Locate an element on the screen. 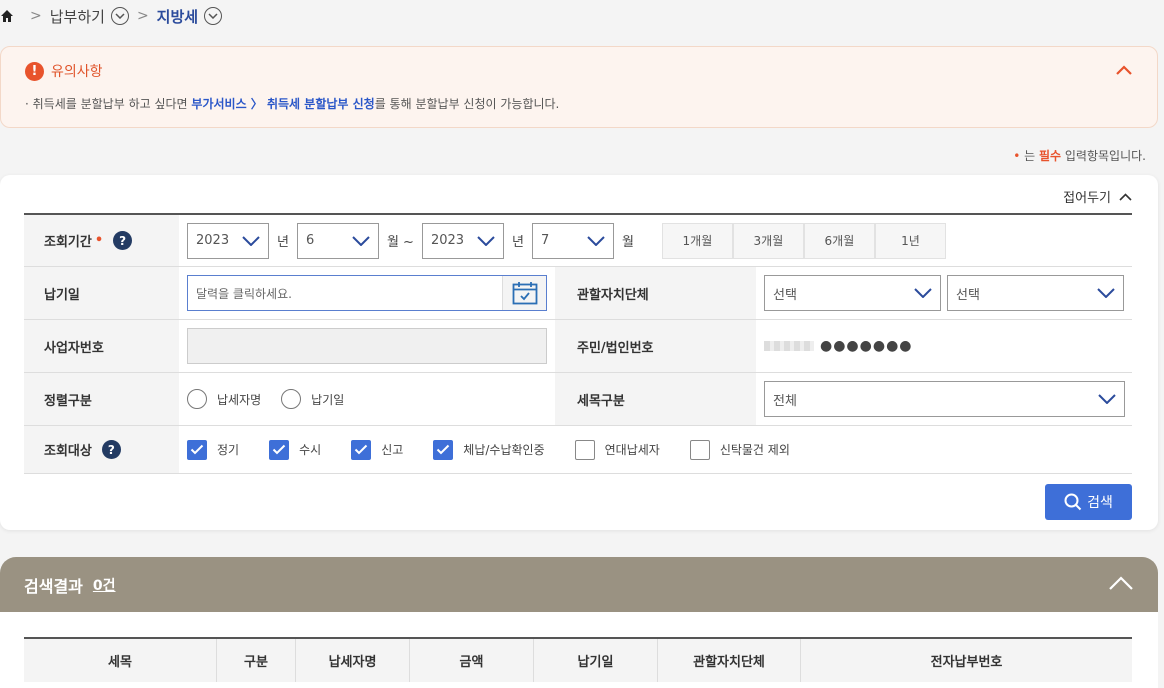  target-option-joint: 연대납세자 is located at coordinates (617, 449).